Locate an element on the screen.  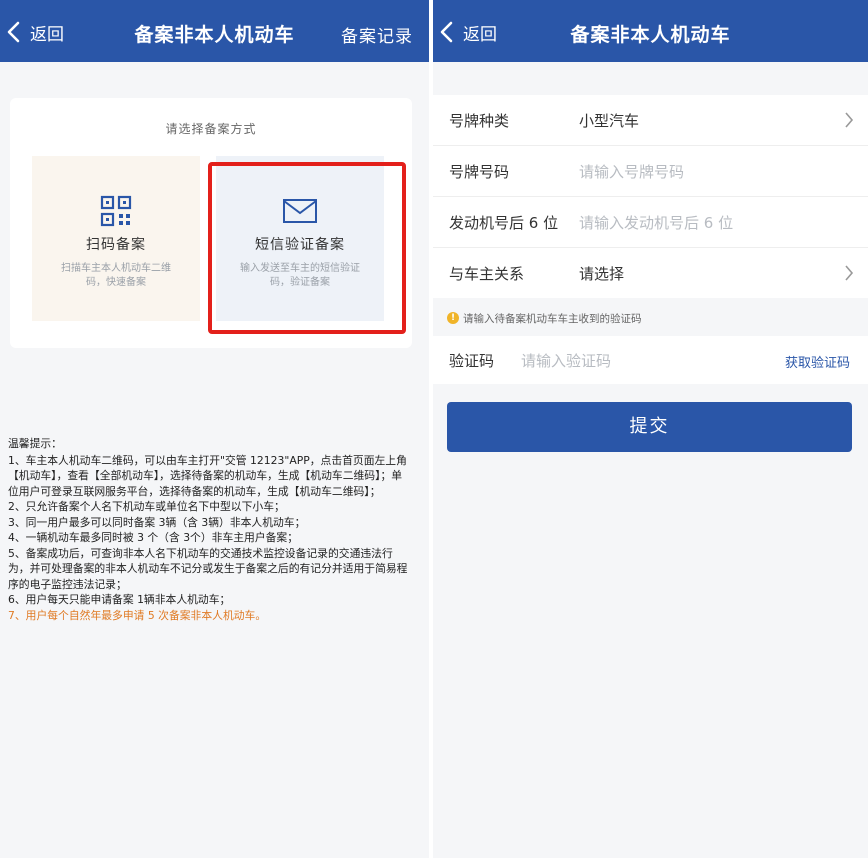
plate-number-row: 号牌号码 请输入号牌号码 is located at coordinates (650, 171).